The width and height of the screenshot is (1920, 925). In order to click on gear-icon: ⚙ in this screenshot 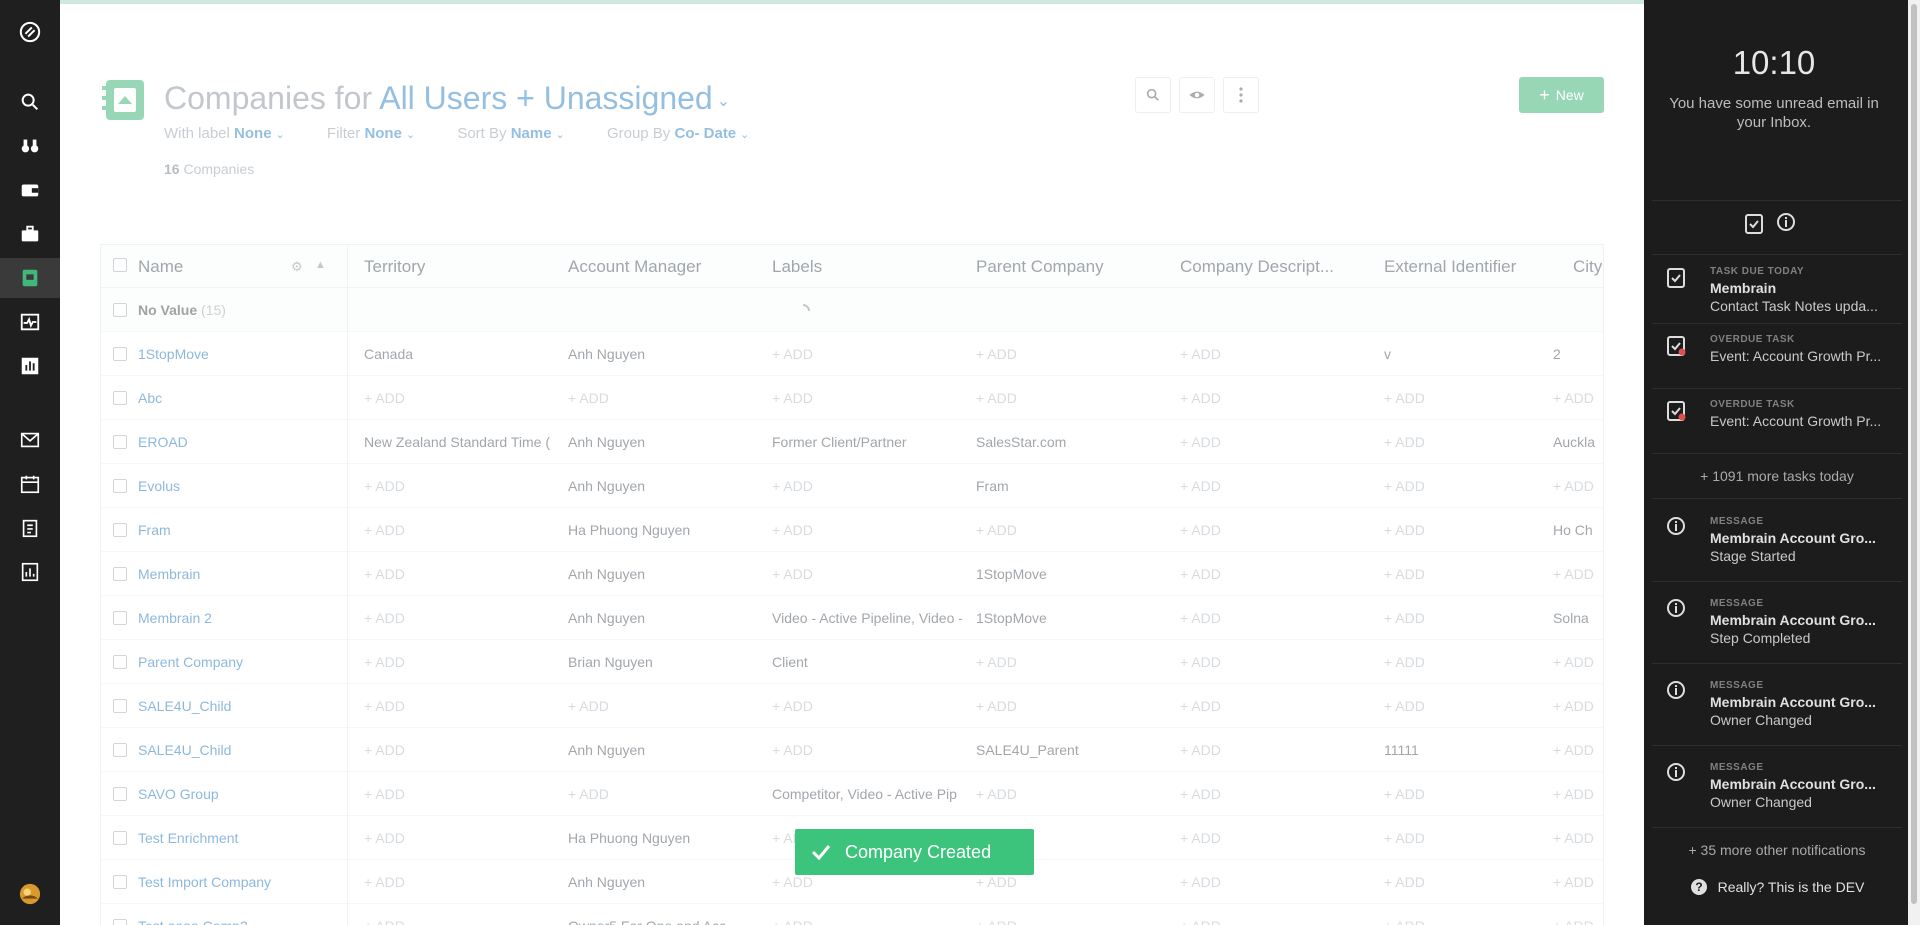, I will do `click(297, 267)`.